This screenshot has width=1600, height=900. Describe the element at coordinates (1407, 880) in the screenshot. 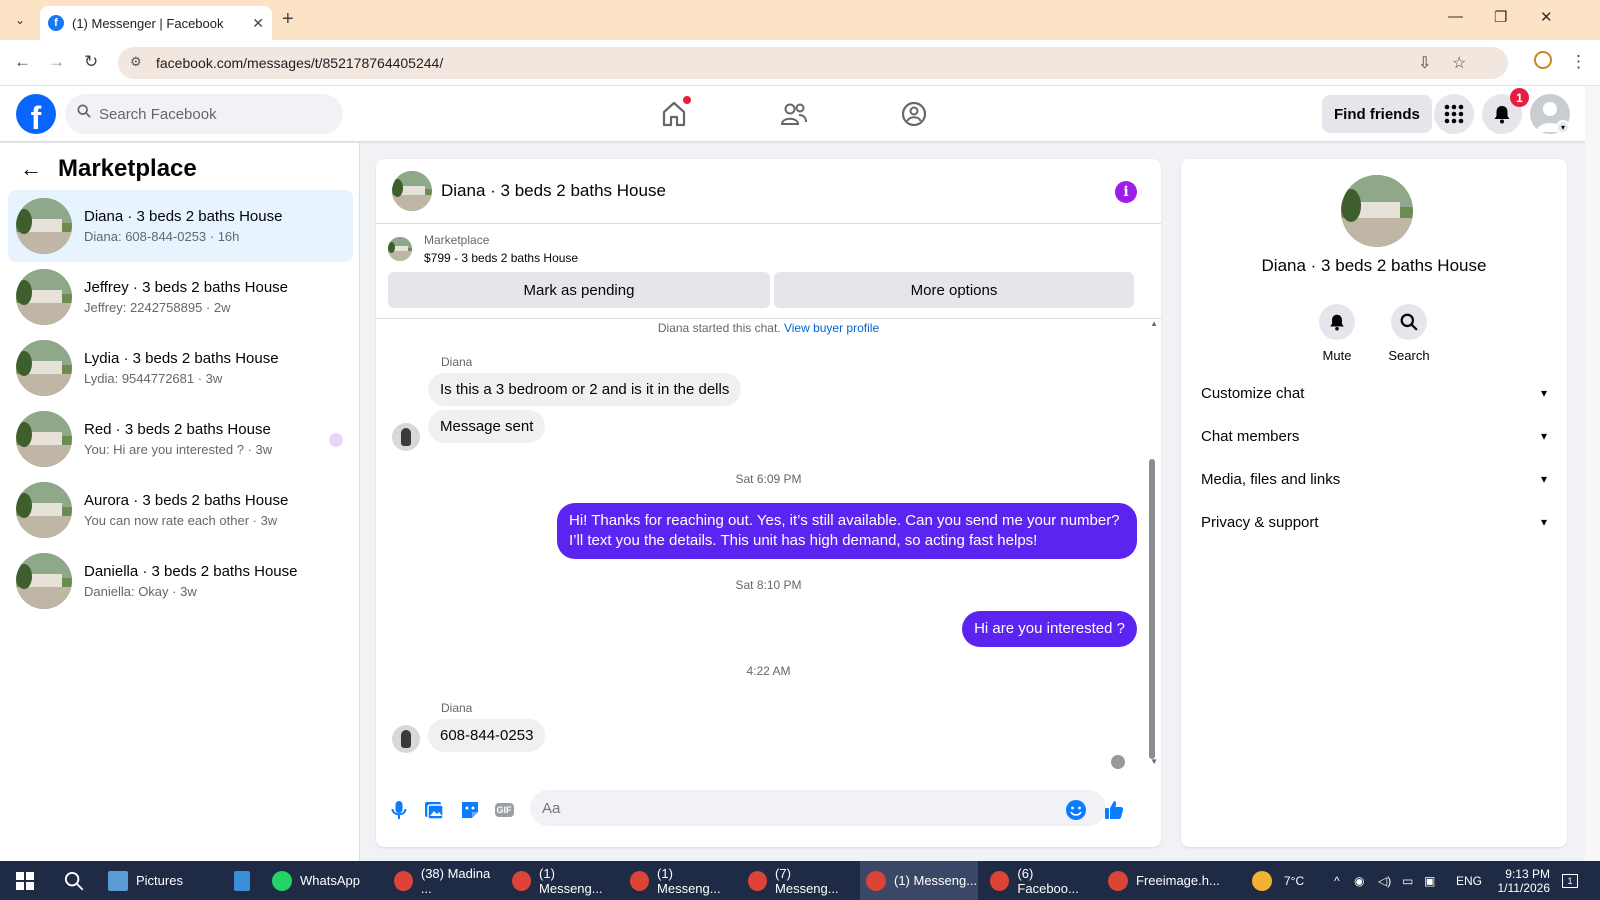

I see `battery-icon: ▭` at that location.